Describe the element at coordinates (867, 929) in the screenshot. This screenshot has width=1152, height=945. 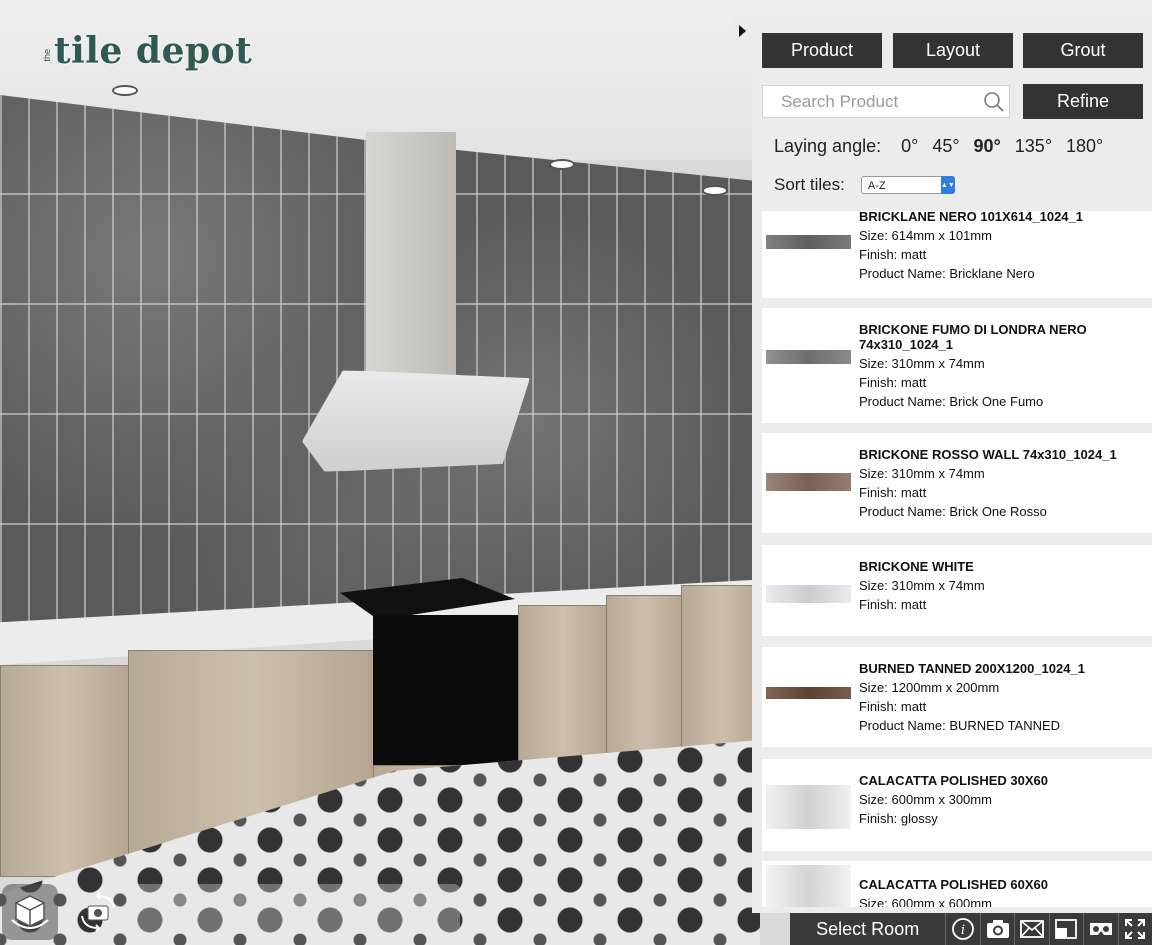
I see `select-room-button: Select Room` at that location.